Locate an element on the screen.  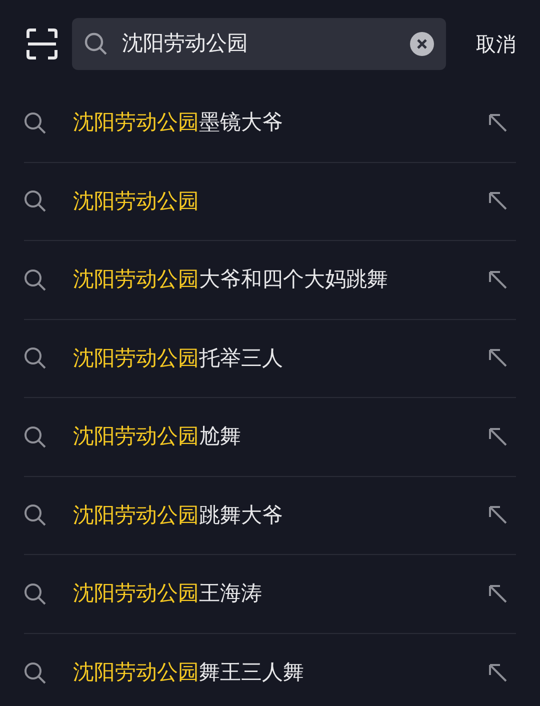
suggestion-link: 沈阳劳动公园跳舞大爷 is located at coordinates (178, 515).